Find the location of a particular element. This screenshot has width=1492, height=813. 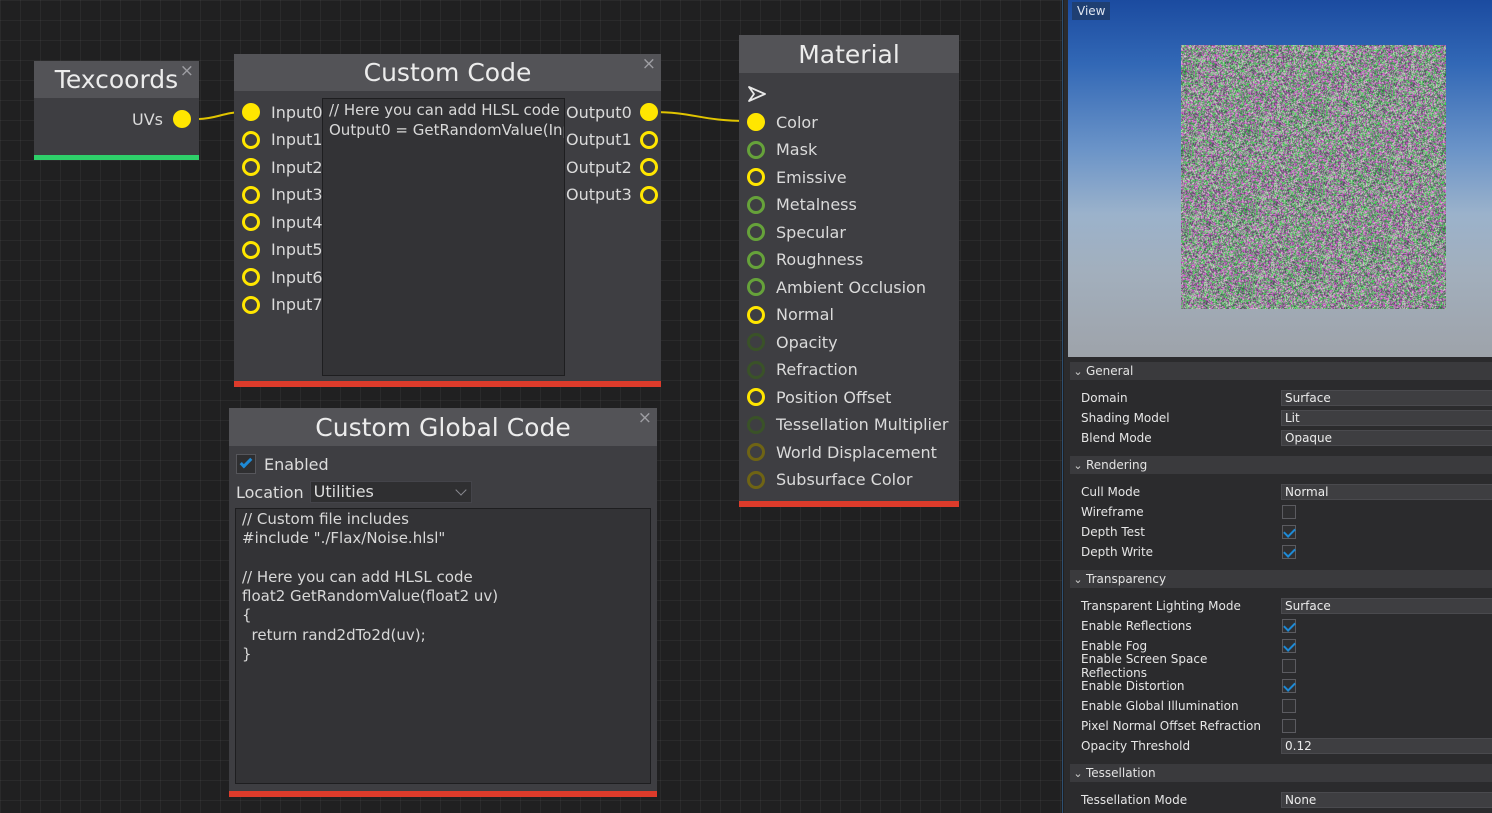

section-transparency: ⌄ Transparency is located at coordinates (1281, 579).